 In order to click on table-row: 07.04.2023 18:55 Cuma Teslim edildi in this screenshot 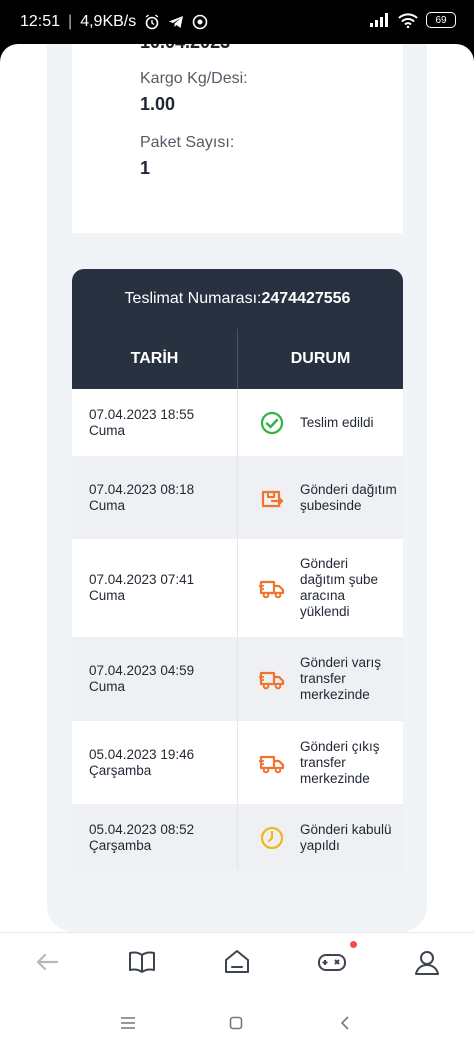, I will do `click(237, 422)`.